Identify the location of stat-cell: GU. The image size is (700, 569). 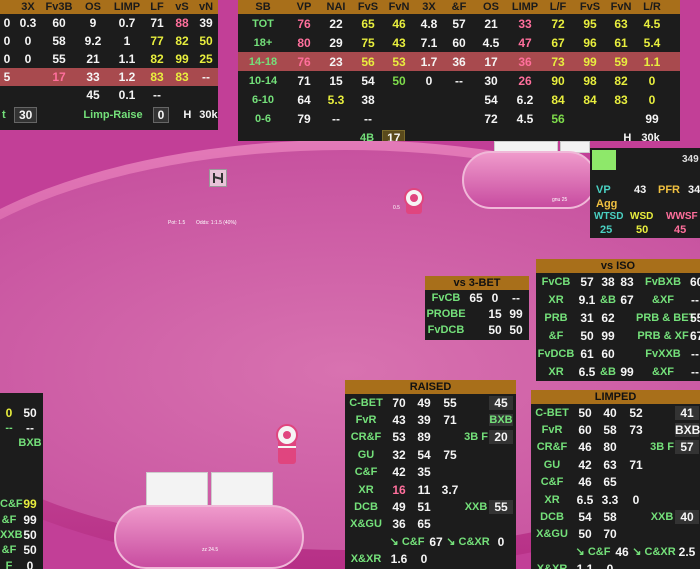
(366, 454).